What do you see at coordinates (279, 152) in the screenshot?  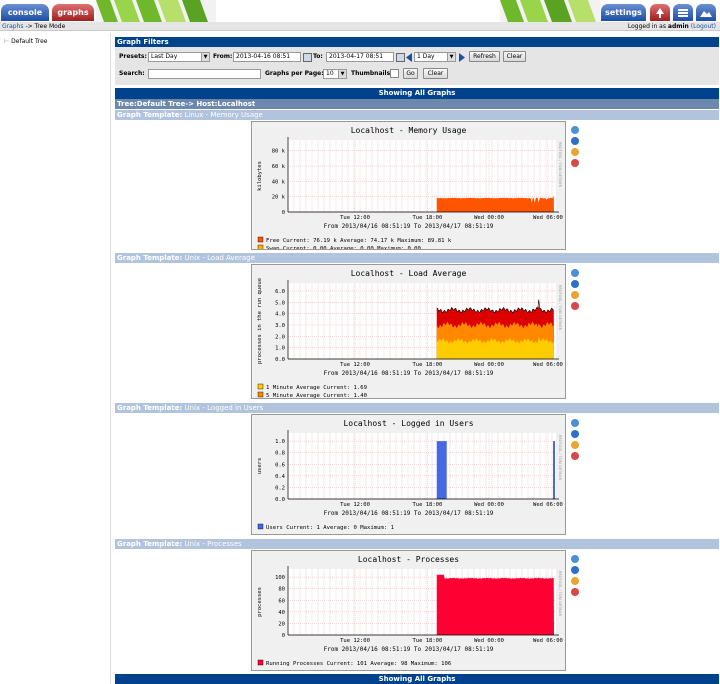 I see `y-tick-label: 80 k` at bounding box center [279, 152].